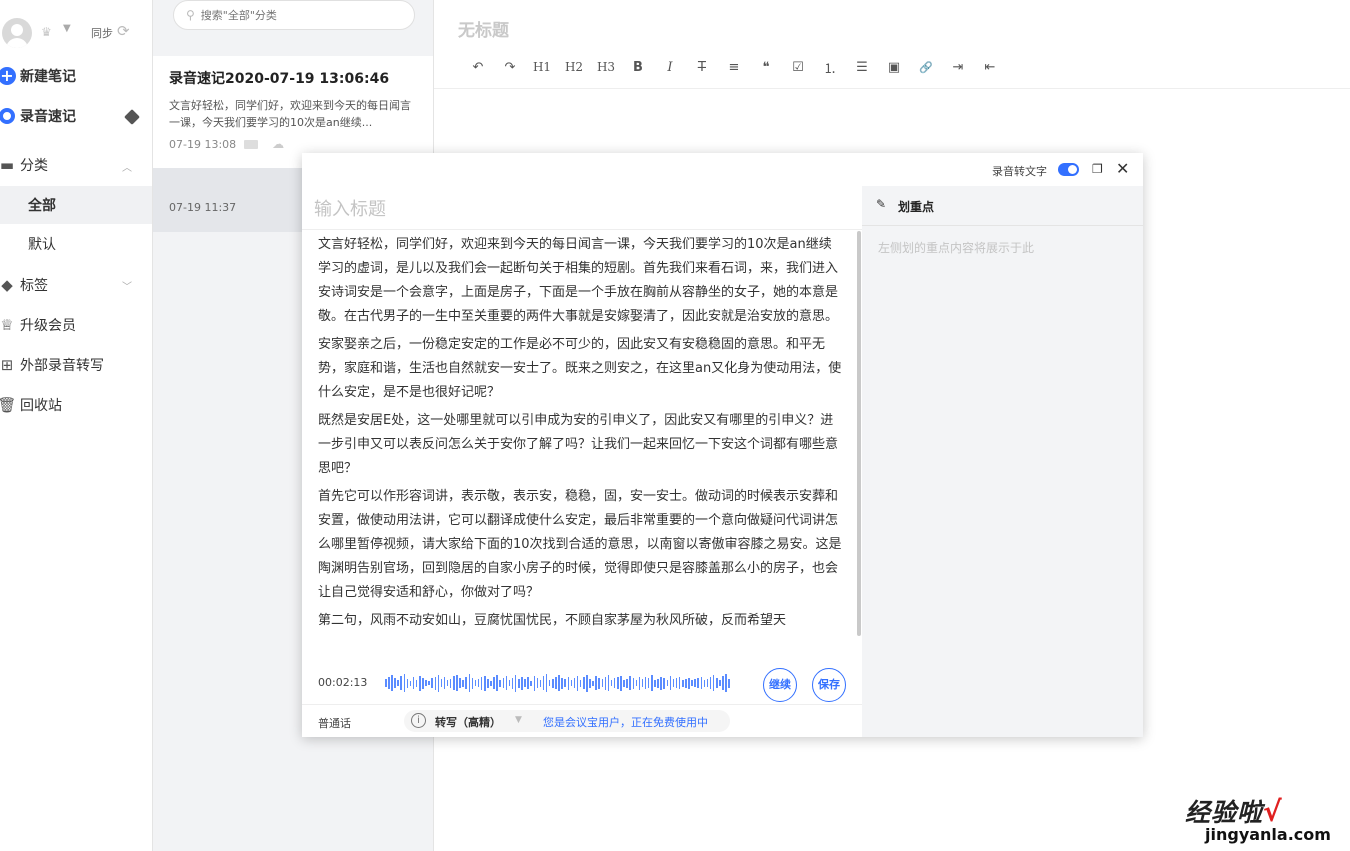 The width and height of the screenshot is (1350, 851). I want to click on paragraph: 第二句，风雨不动安如山，豆腐忧国忧民，不顾自家茅屋为秋风所破，反而希望天, so click(552, 620).